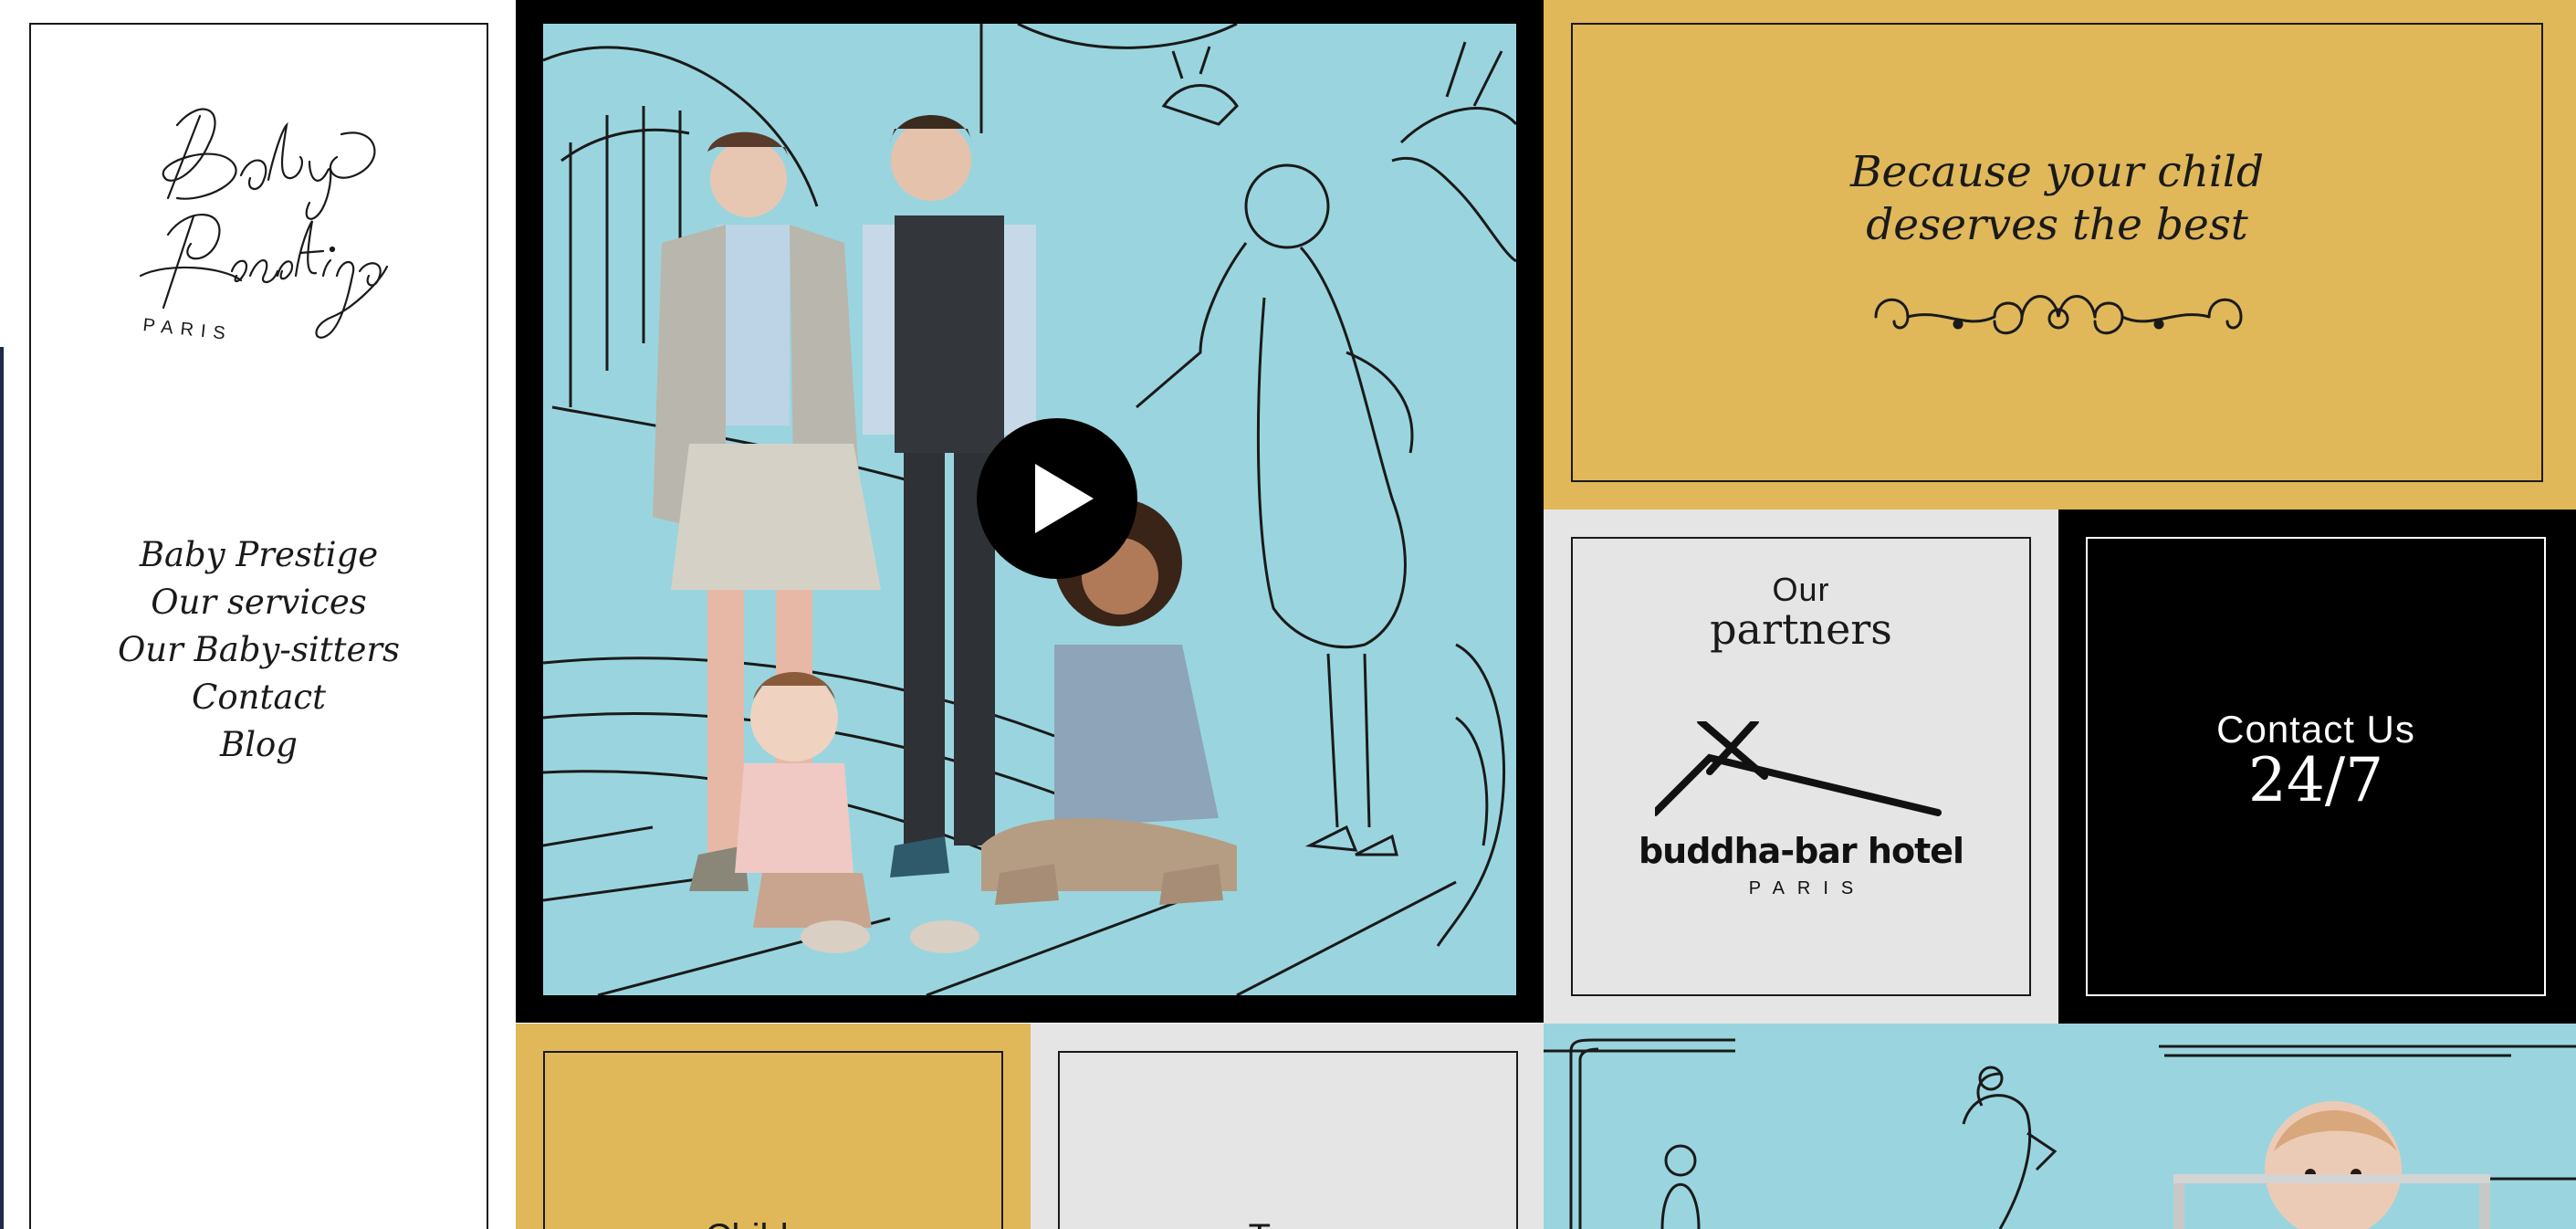 This screenshot has width=2576, height=1229. I want to click on contact-frame: Contact Us 24/7, so click(2316, 766).